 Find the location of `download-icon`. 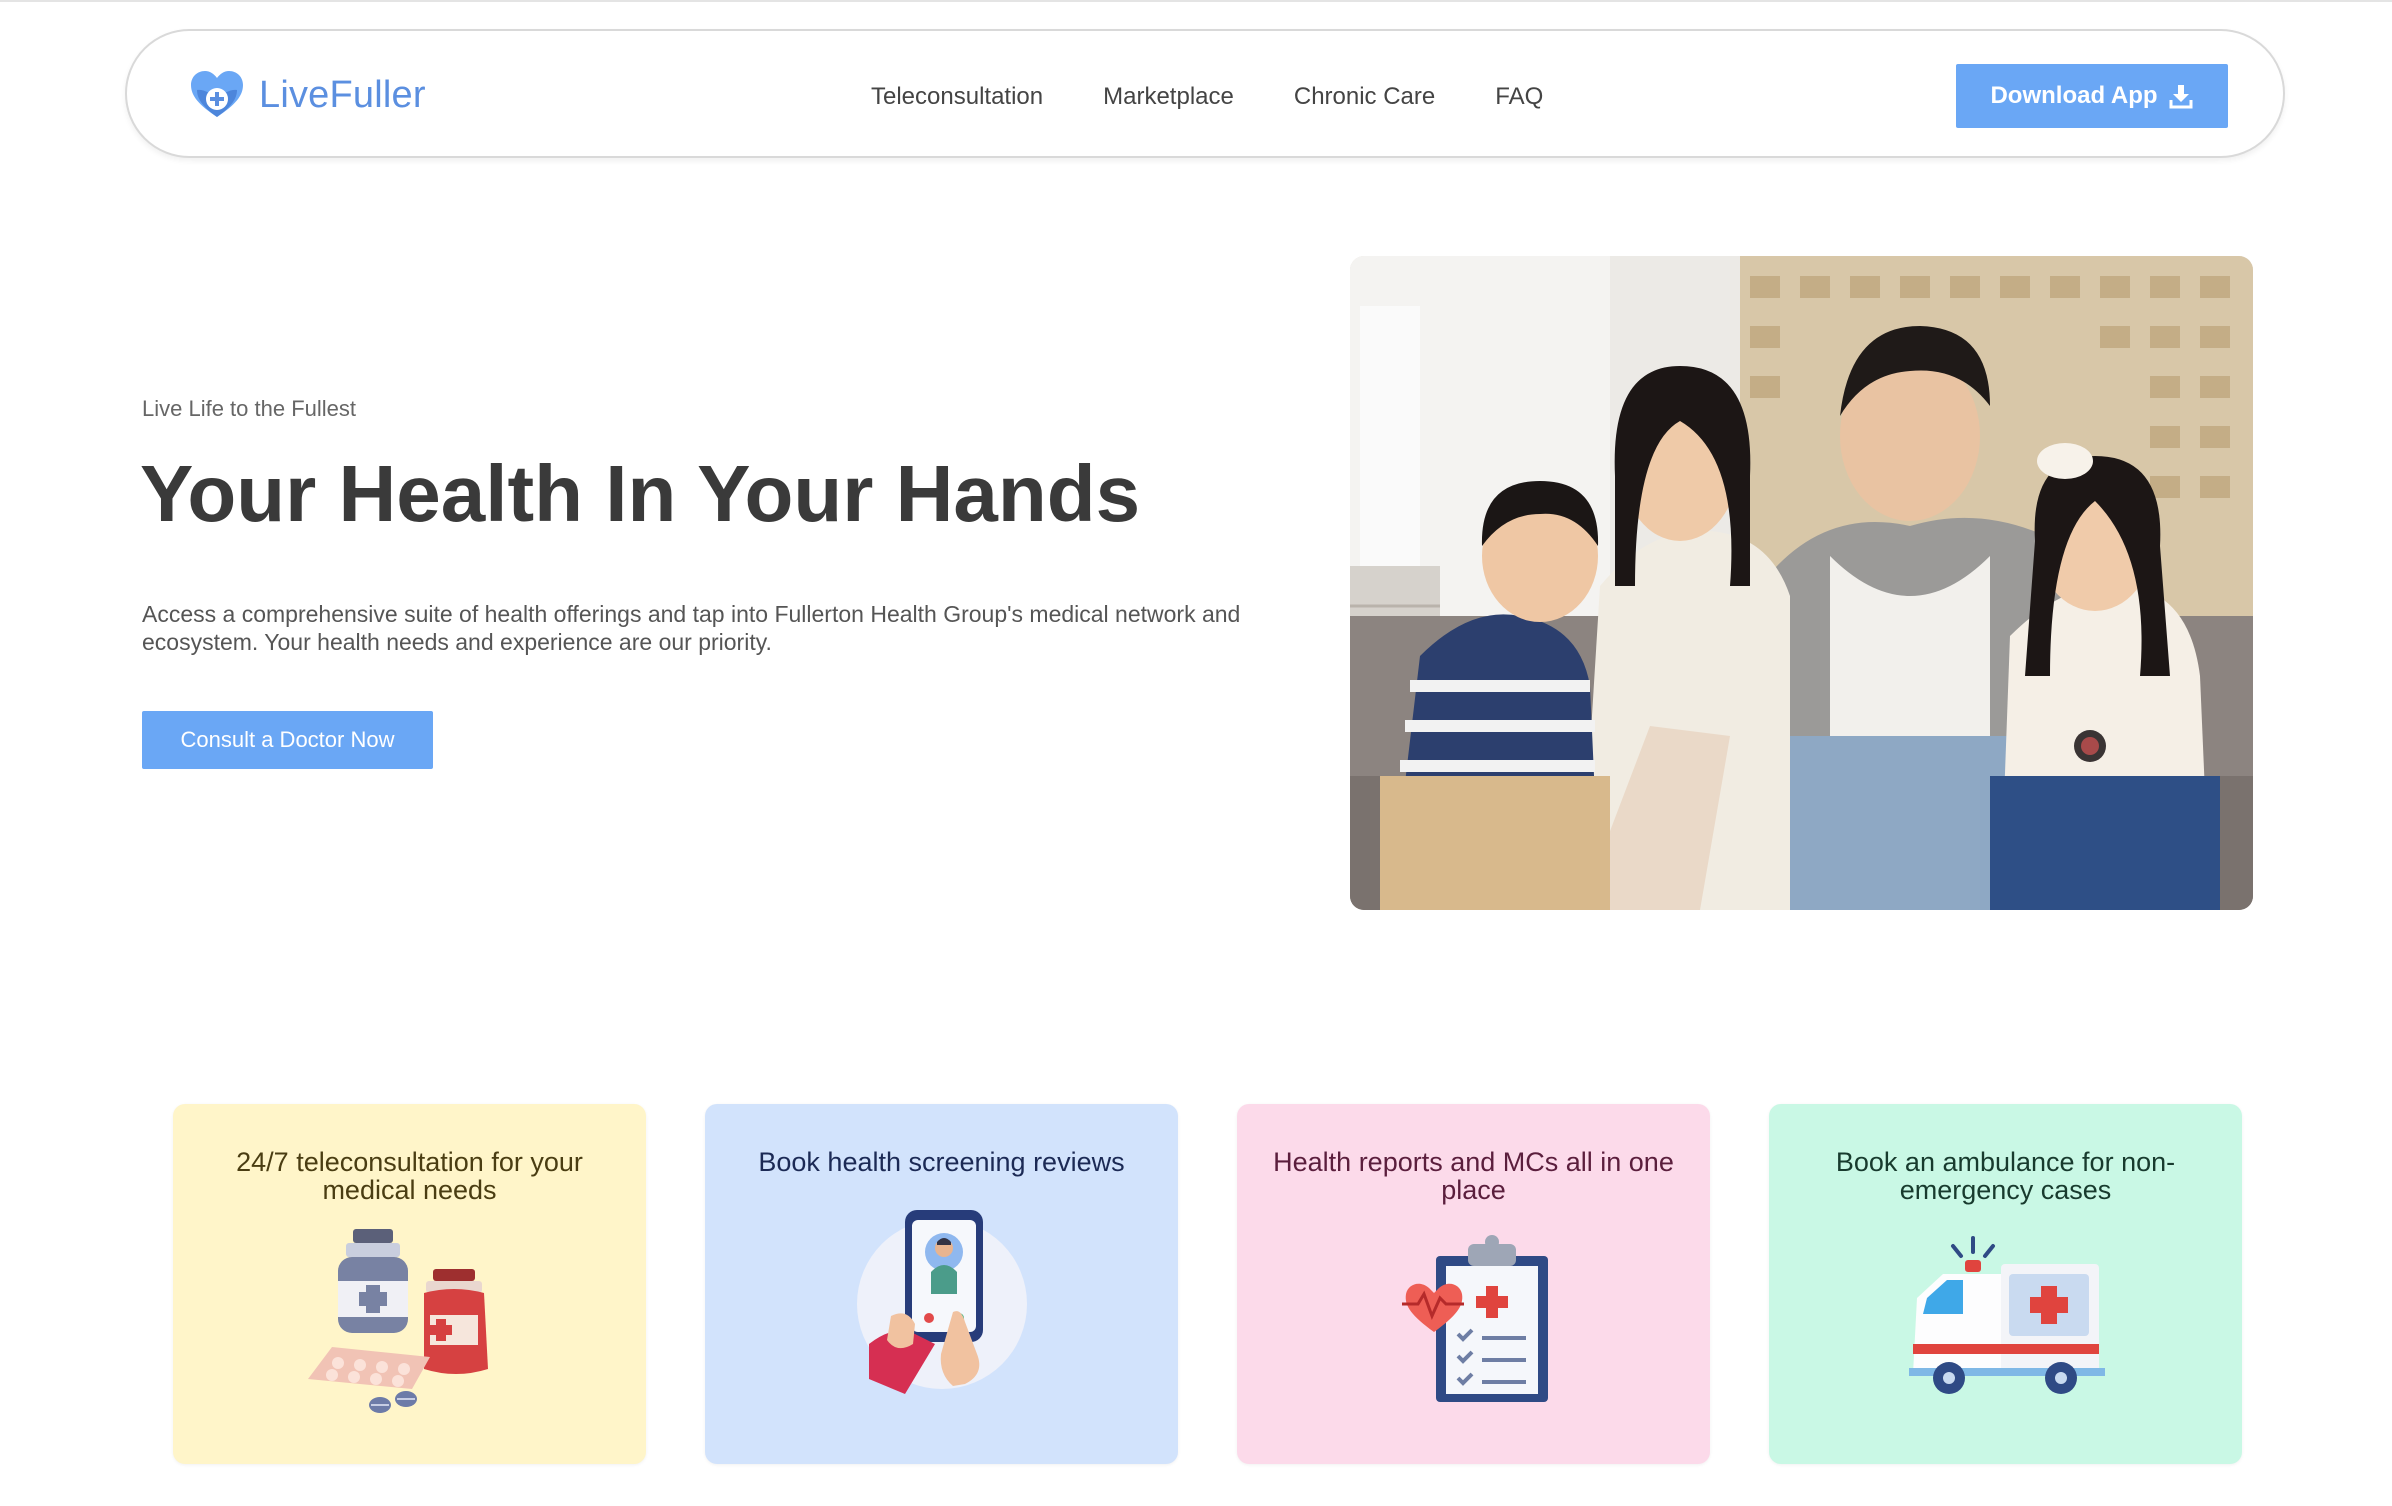

download-icon is located at coordinates (2181, 97).